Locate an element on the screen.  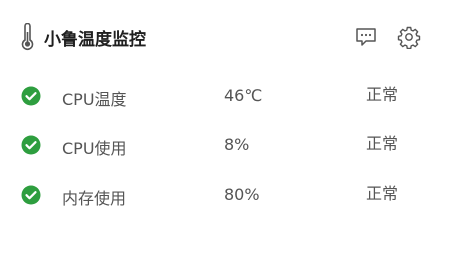
metric-value: 8% is located at coordinates (237, 144).